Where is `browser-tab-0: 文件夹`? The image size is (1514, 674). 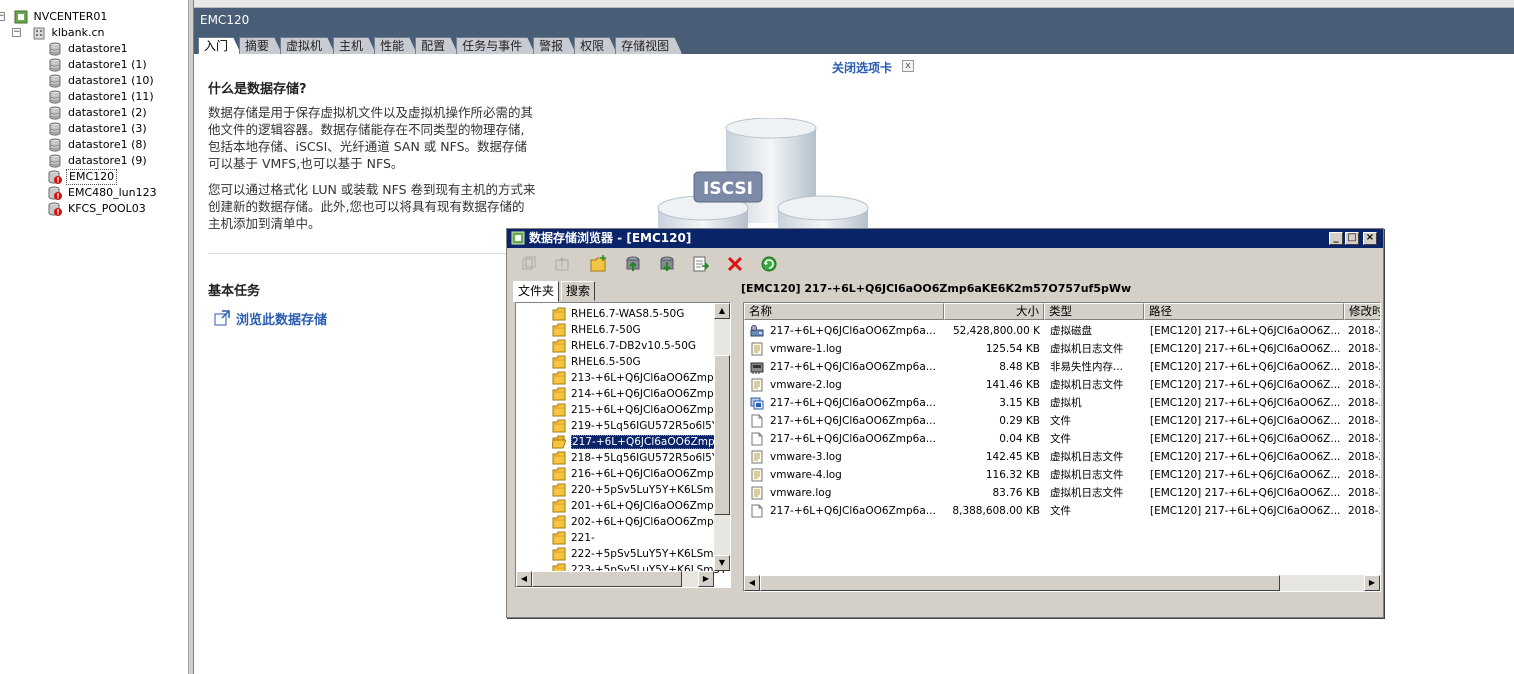 browser-tab-0: 文件夹 is located at coordinates (536, 291).